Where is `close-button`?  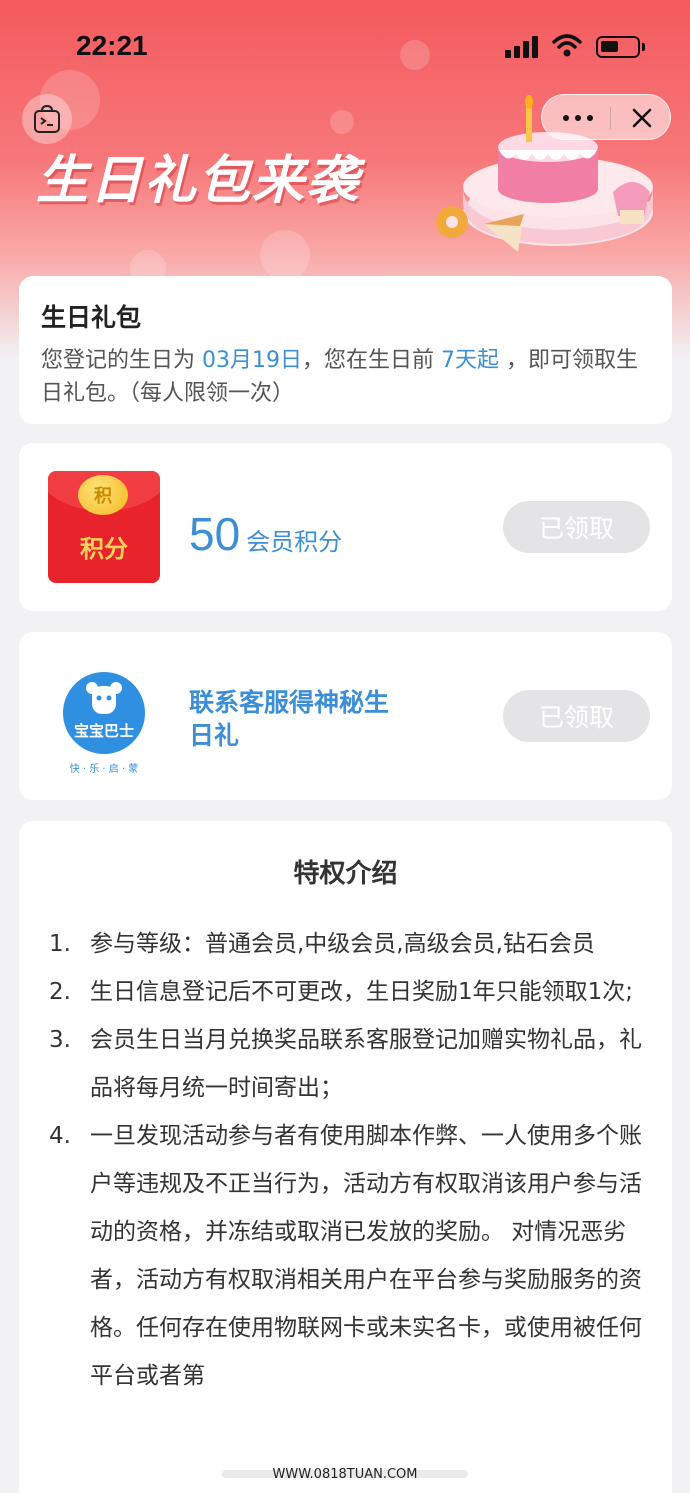
close-button is located at coordinates (642, 118).